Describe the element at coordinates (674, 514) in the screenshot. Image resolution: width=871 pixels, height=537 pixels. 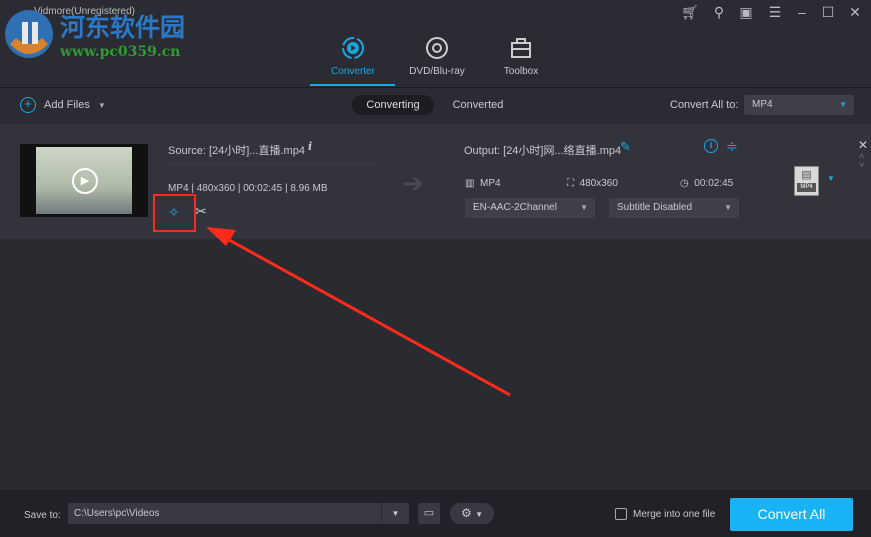
I see `merge-label: Merge into one file` at that location.